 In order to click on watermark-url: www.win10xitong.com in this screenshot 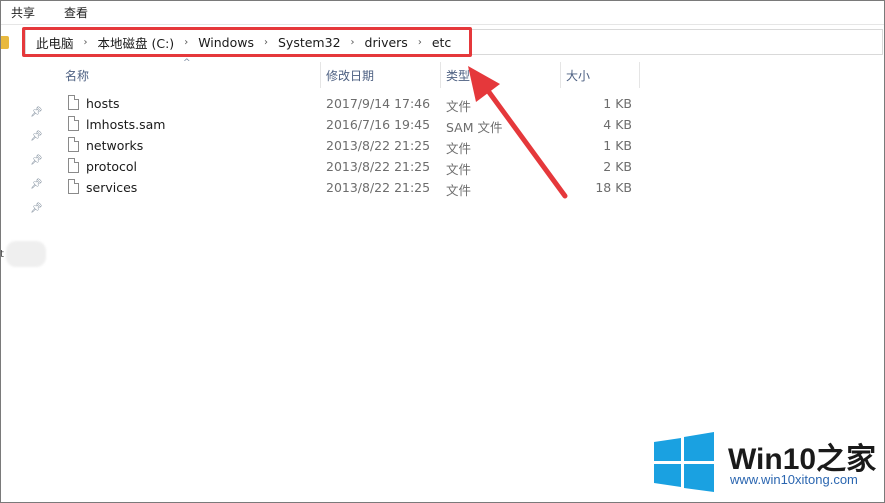, I will do `click(794, 479)`.